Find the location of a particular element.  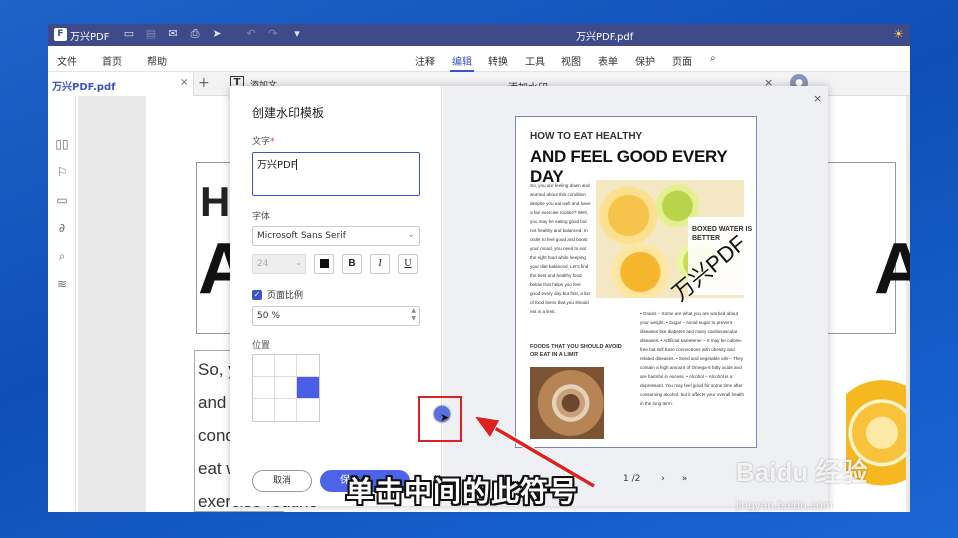

position-cell-middle-right is located at coordinates (308, 388).